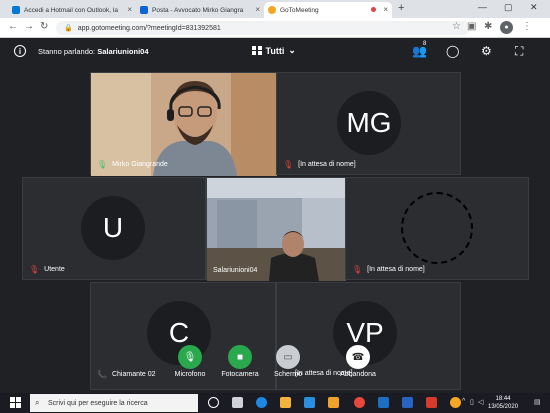 The image size is (550, 413). Describe the element at coordinates (190, 374) in the screenshot. I see `control-label: Microfono` at that location.